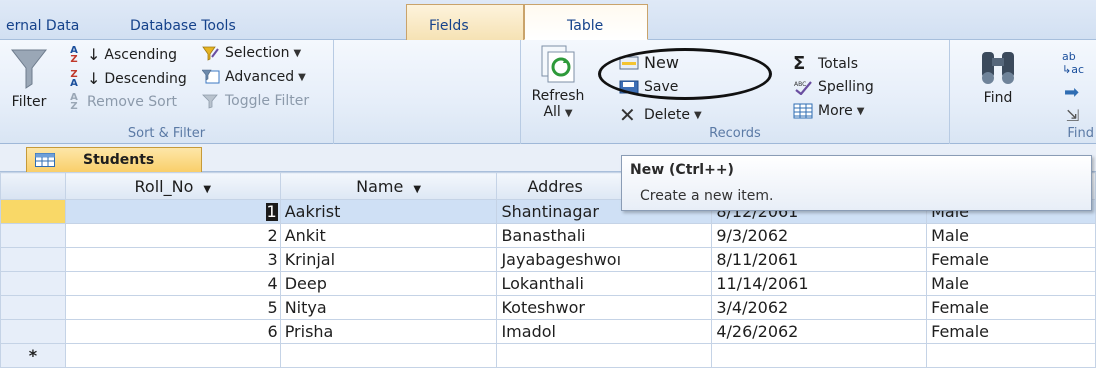 The height and width of the screenshot is (372, 1096). Describe the element at coordinates (803, 111) in the screenshot. I see `more-grid-icon` at that location.